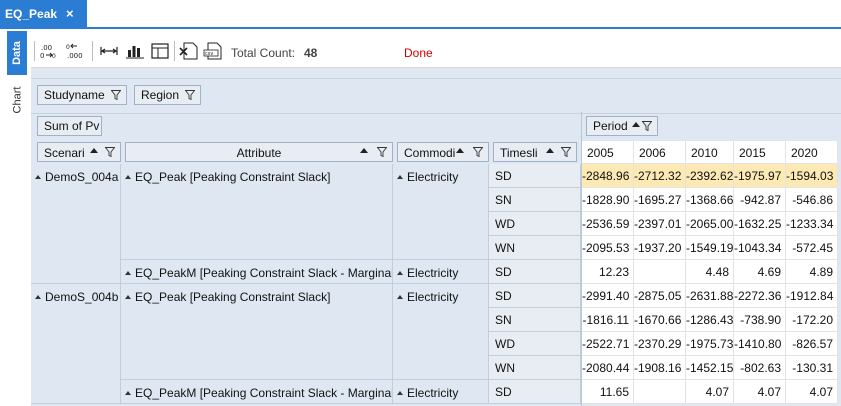 The height and width of the screenshot is (406, 841). I want to click on csv-export-icon: csv, so click(213, 51).